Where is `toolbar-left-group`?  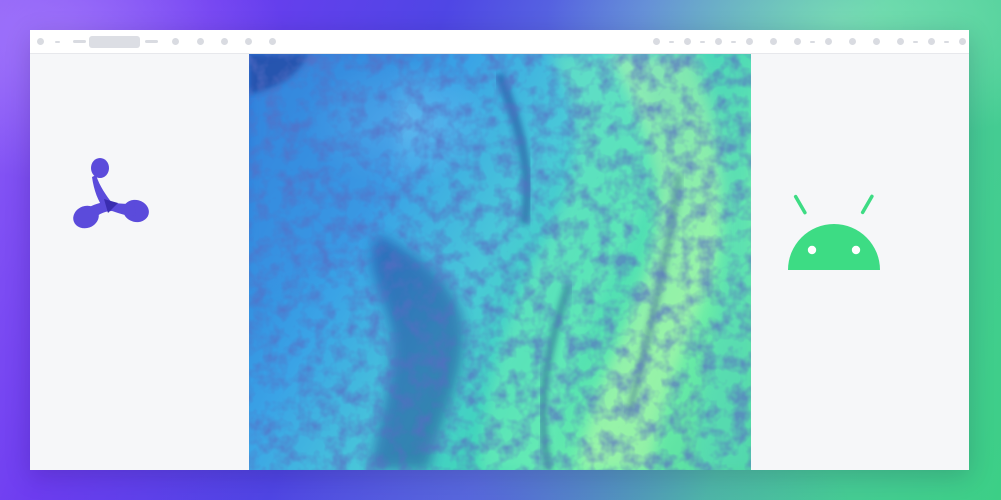
toolbar-left-group is located at coordinates (156, 41).